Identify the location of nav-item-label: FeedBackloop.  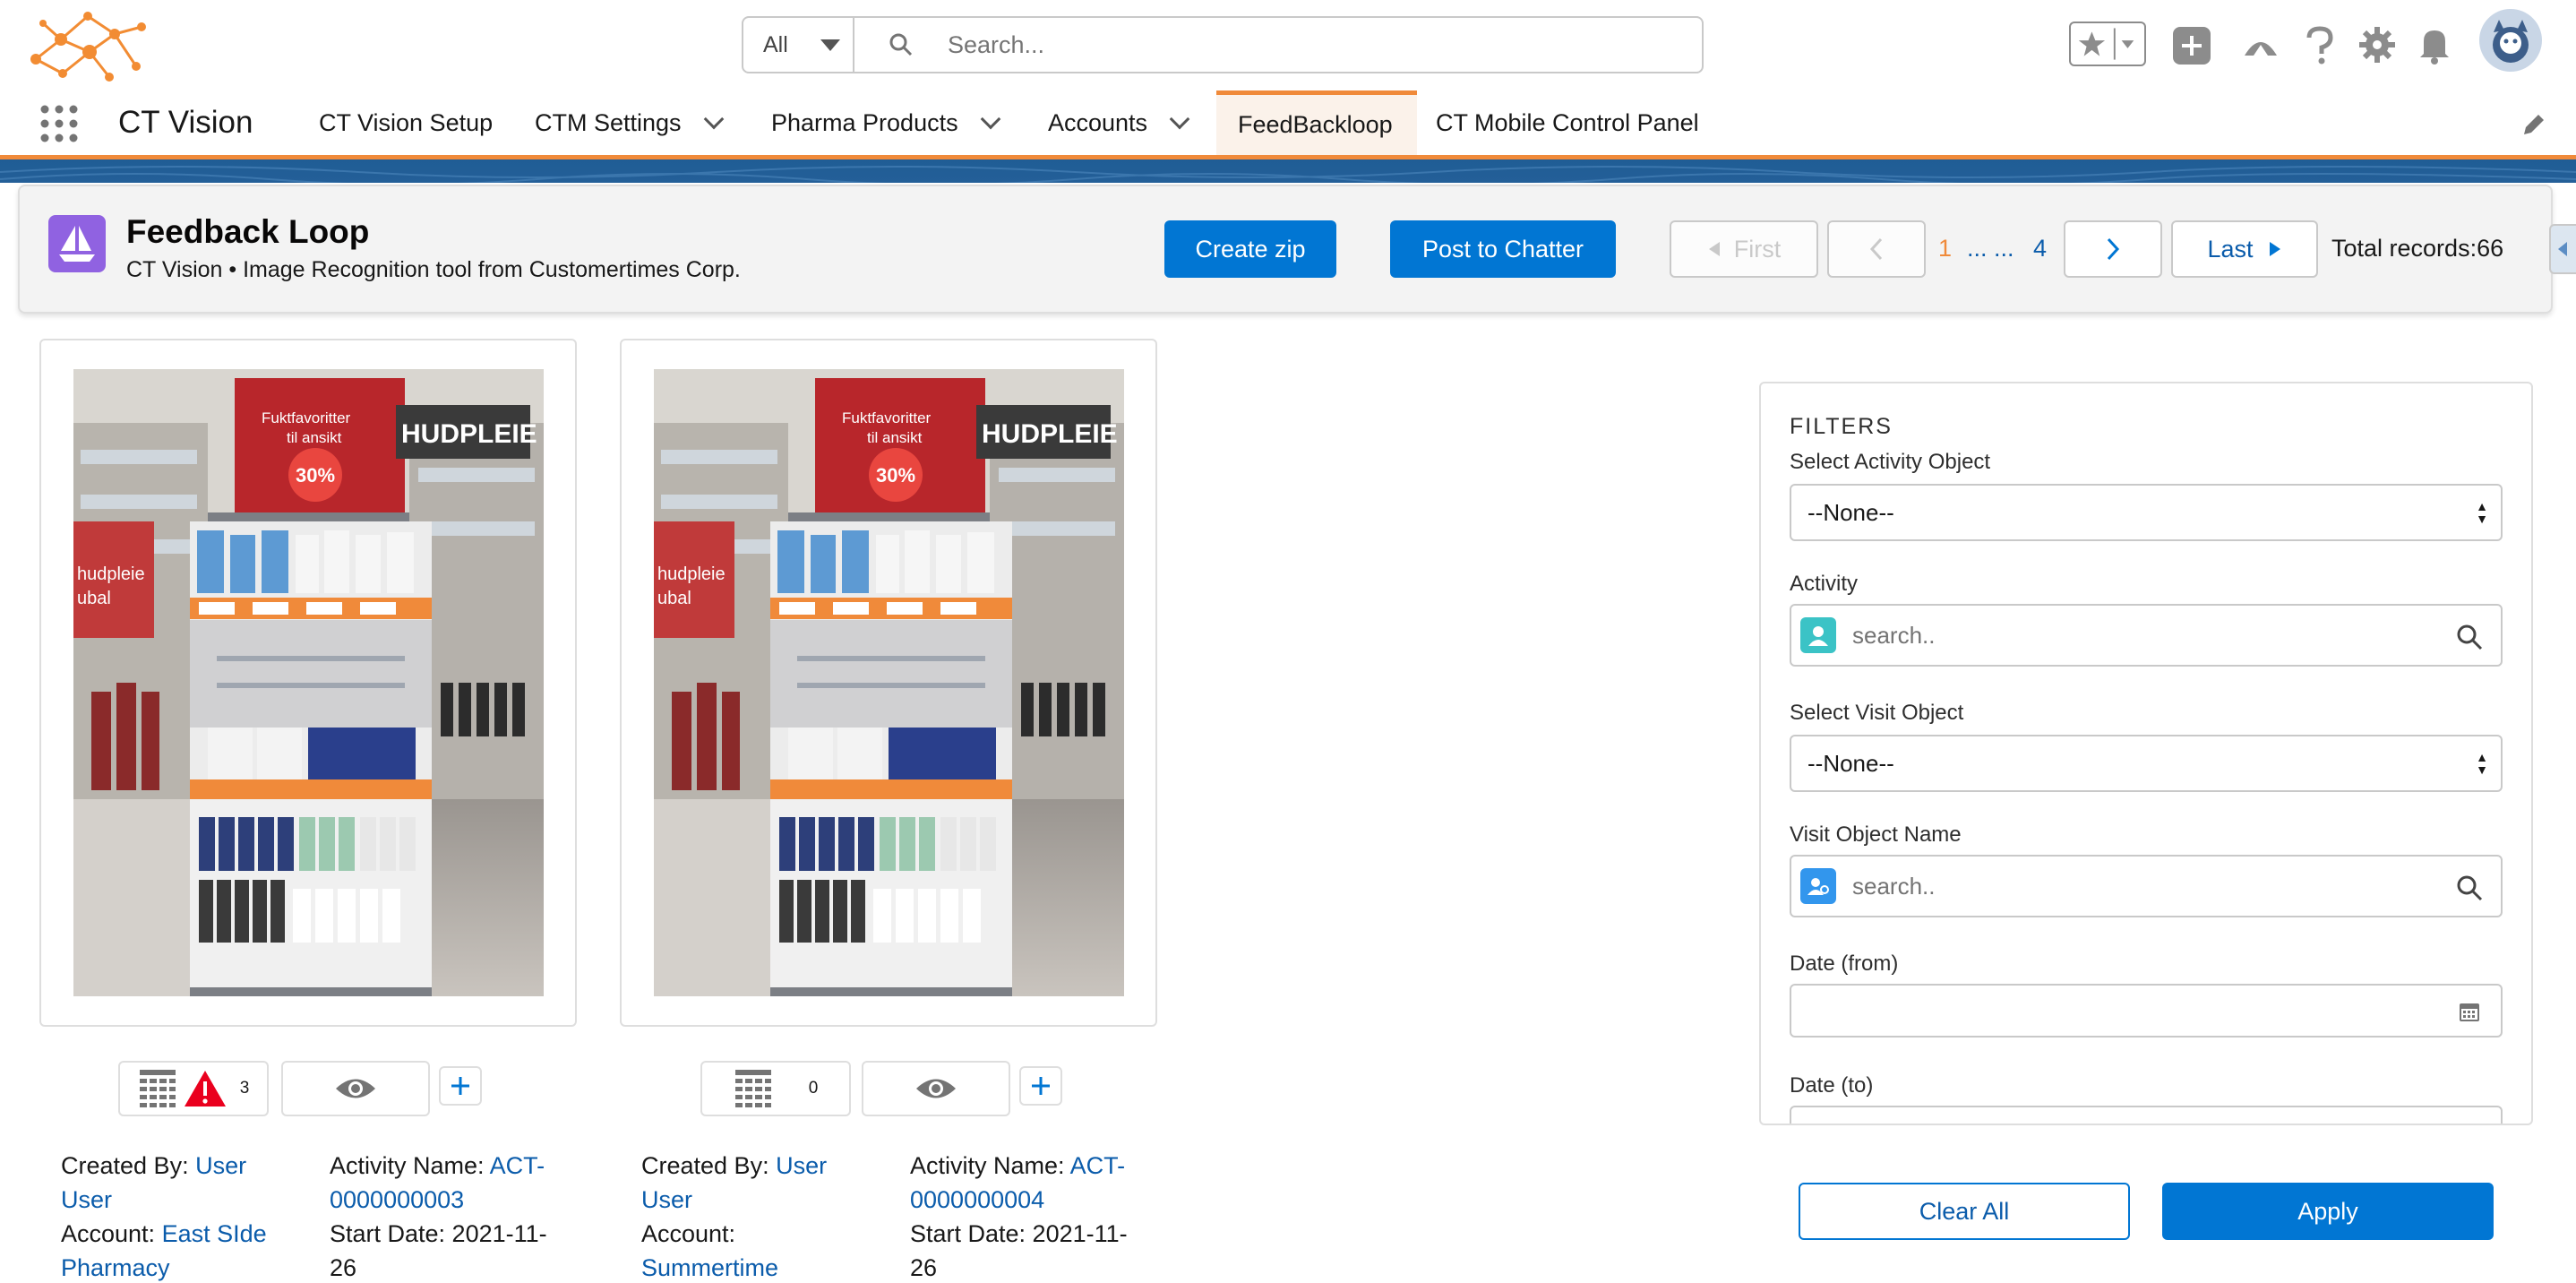
(1315, 124).